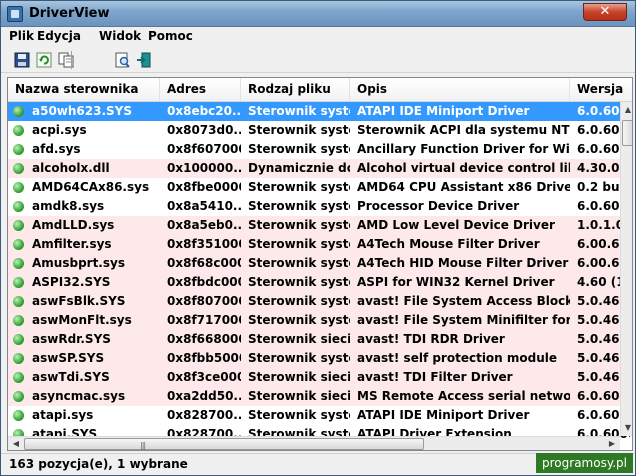  Describe the element at coordinates (22, 60) in the screenshot. I see `save-icon` at that location.